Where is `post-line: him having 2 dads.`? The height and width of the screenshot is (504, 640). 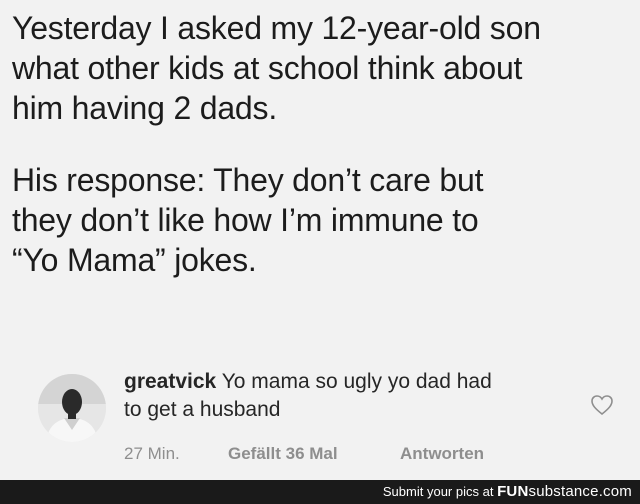 post-line: him having 2 dads. is located at coordinates (145, 108).